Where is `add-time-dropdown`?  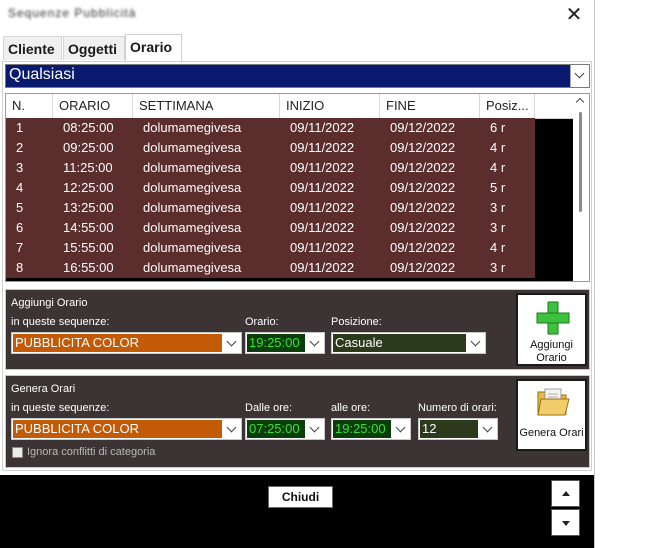 add-time-dropdown is located at coordinates (315, 343).